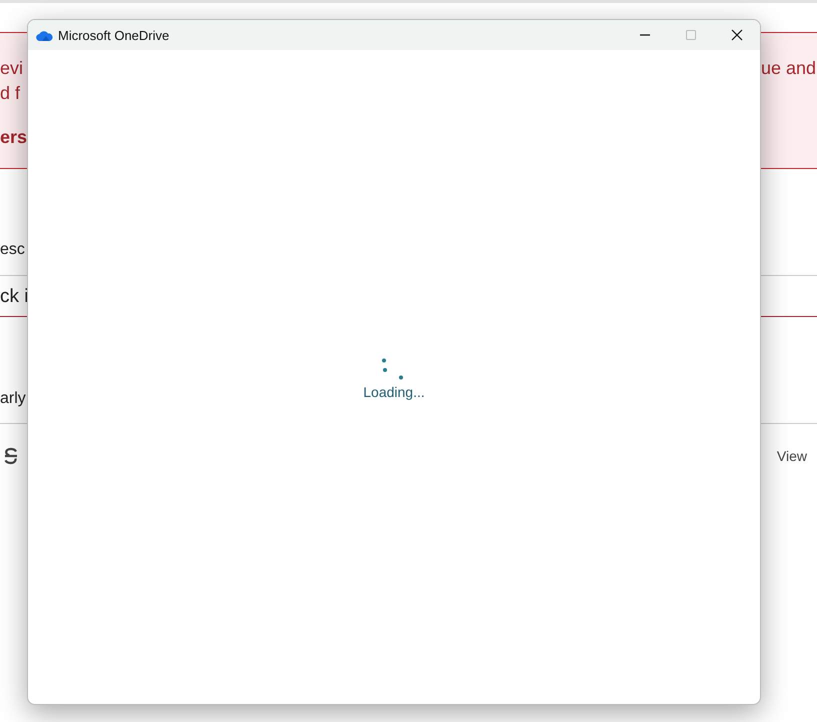 The height and width of the screenshot is (722, 817). What do you see at coordinates (12, 68) in the screenshot?
I see `alert-text: evi` at bounding box center [12, 68].